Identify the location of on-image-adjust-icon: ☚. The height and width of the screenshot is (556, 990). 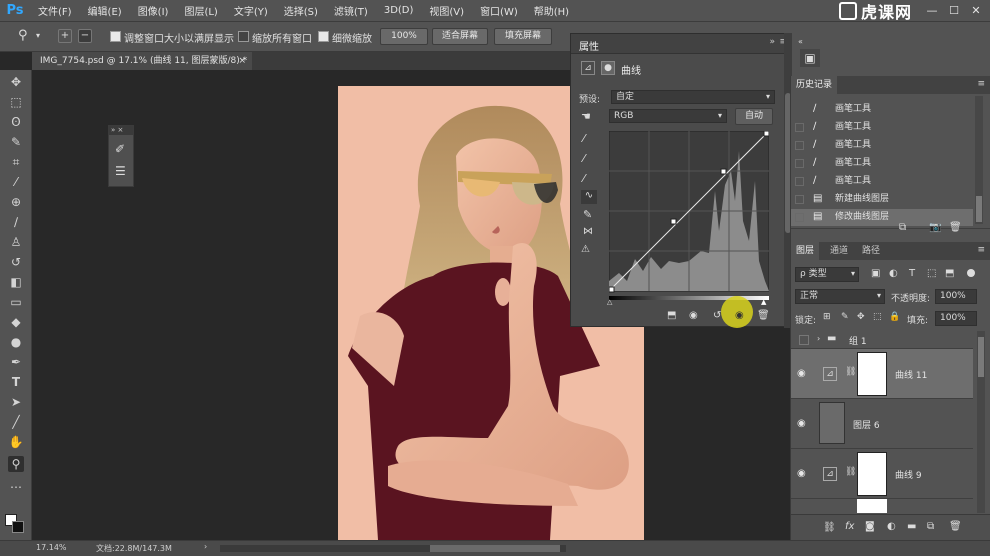
(586, 116).